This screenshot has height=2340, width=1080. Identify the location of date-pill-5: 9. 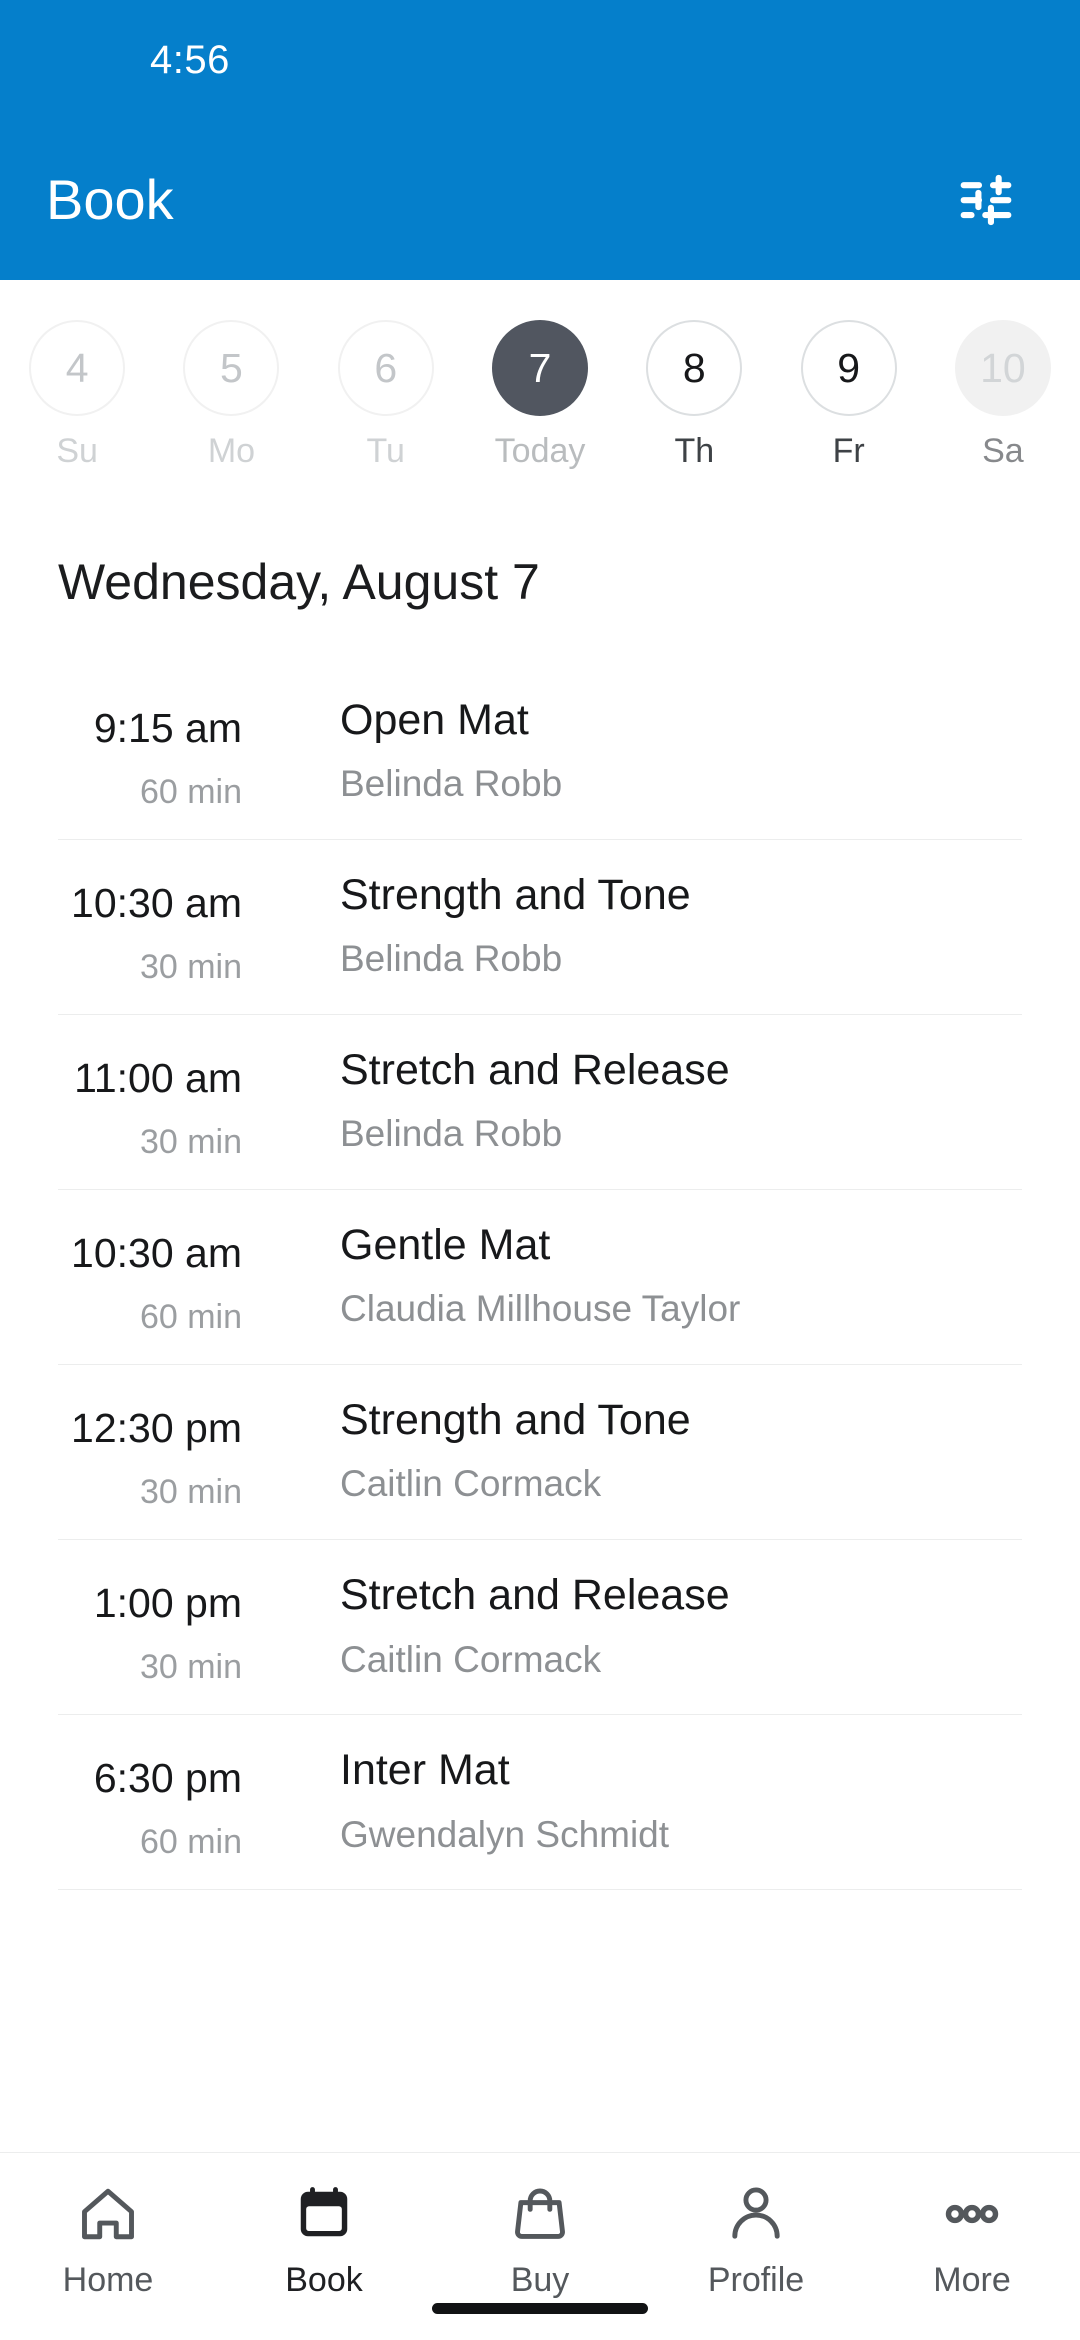
(848, 368).